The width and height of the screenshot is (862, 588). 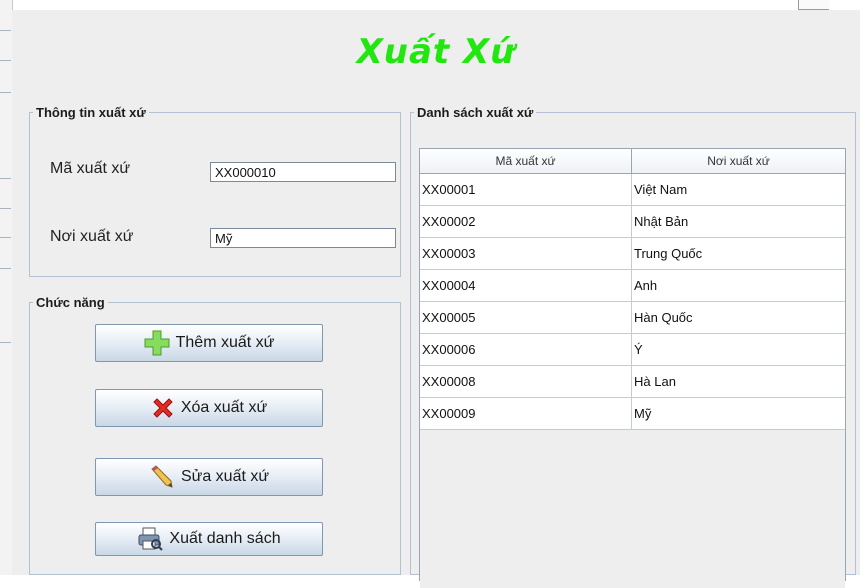 I want to click on cell-origin: Việt Nam, so click(x=661, y=189).